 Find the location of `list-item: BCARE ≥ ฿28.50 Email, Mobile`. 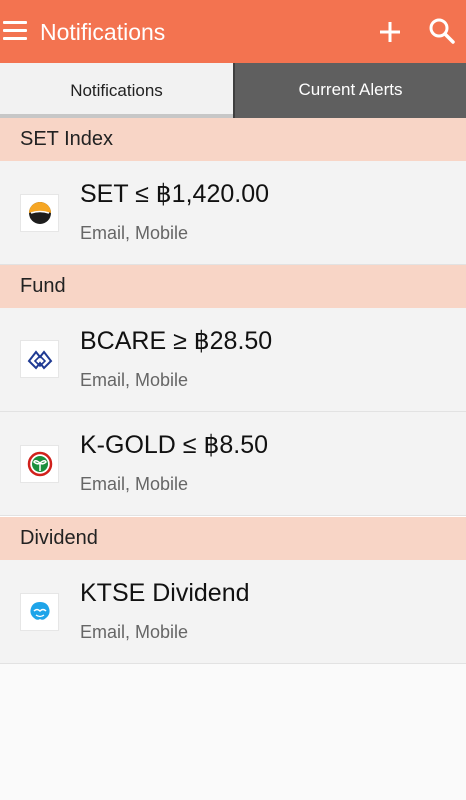

list-item: BCARE ≥ ฿28.50 Email, Mobile is located at coordinates (233, 360).